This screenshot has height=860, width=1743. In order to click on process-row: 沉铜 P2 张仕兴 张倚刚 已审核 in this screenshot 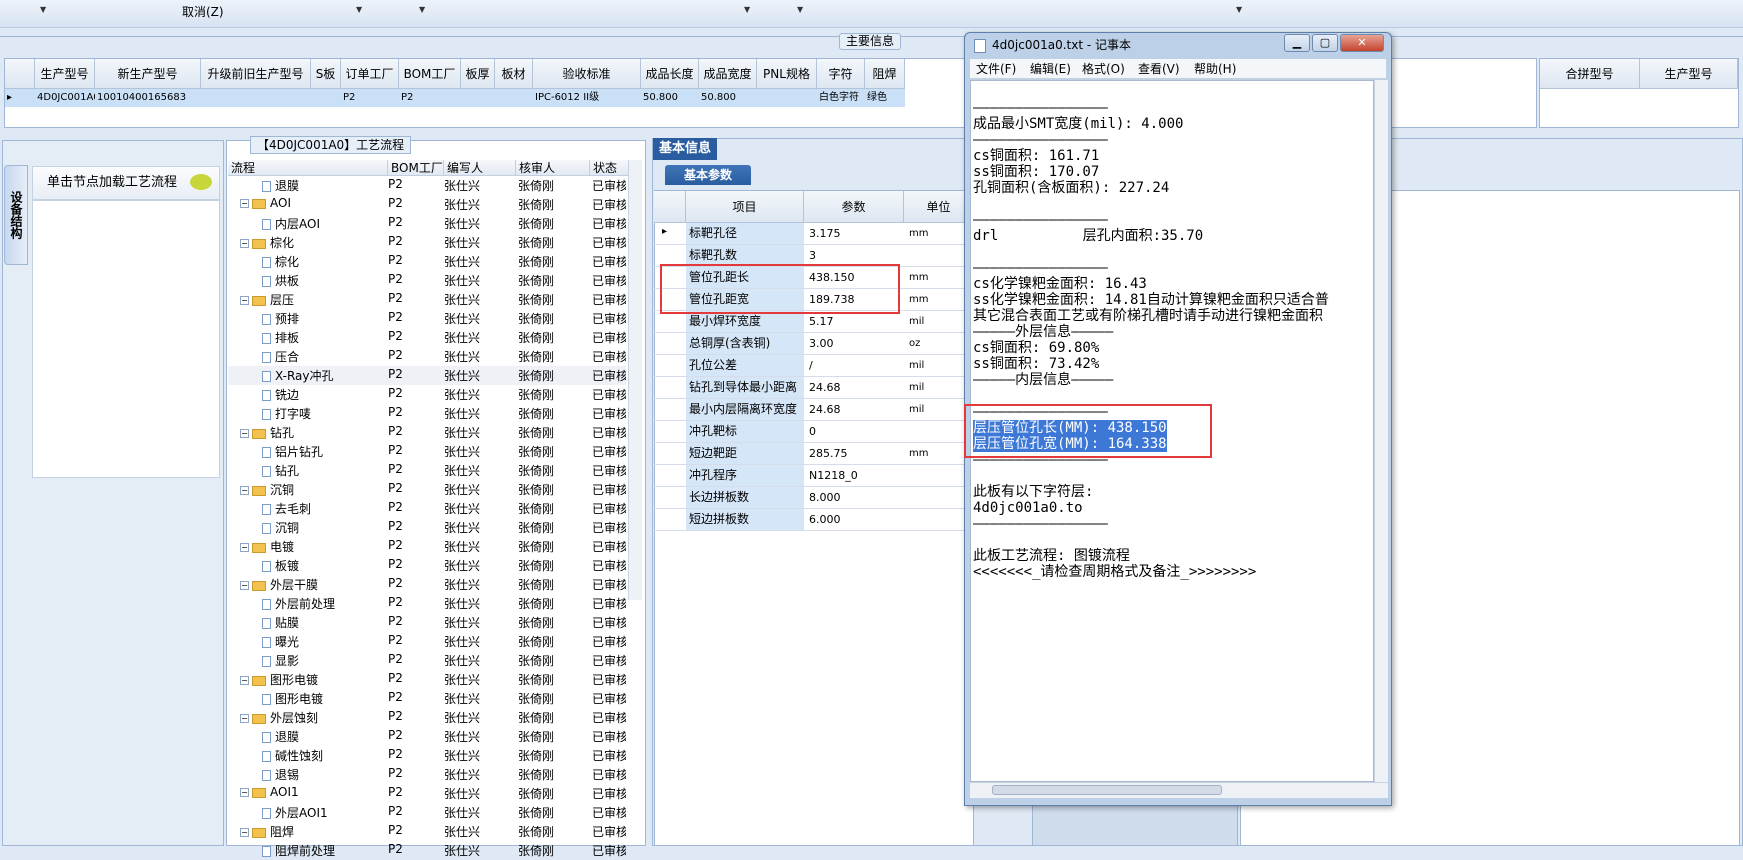, I will do `click(427, 527)`.